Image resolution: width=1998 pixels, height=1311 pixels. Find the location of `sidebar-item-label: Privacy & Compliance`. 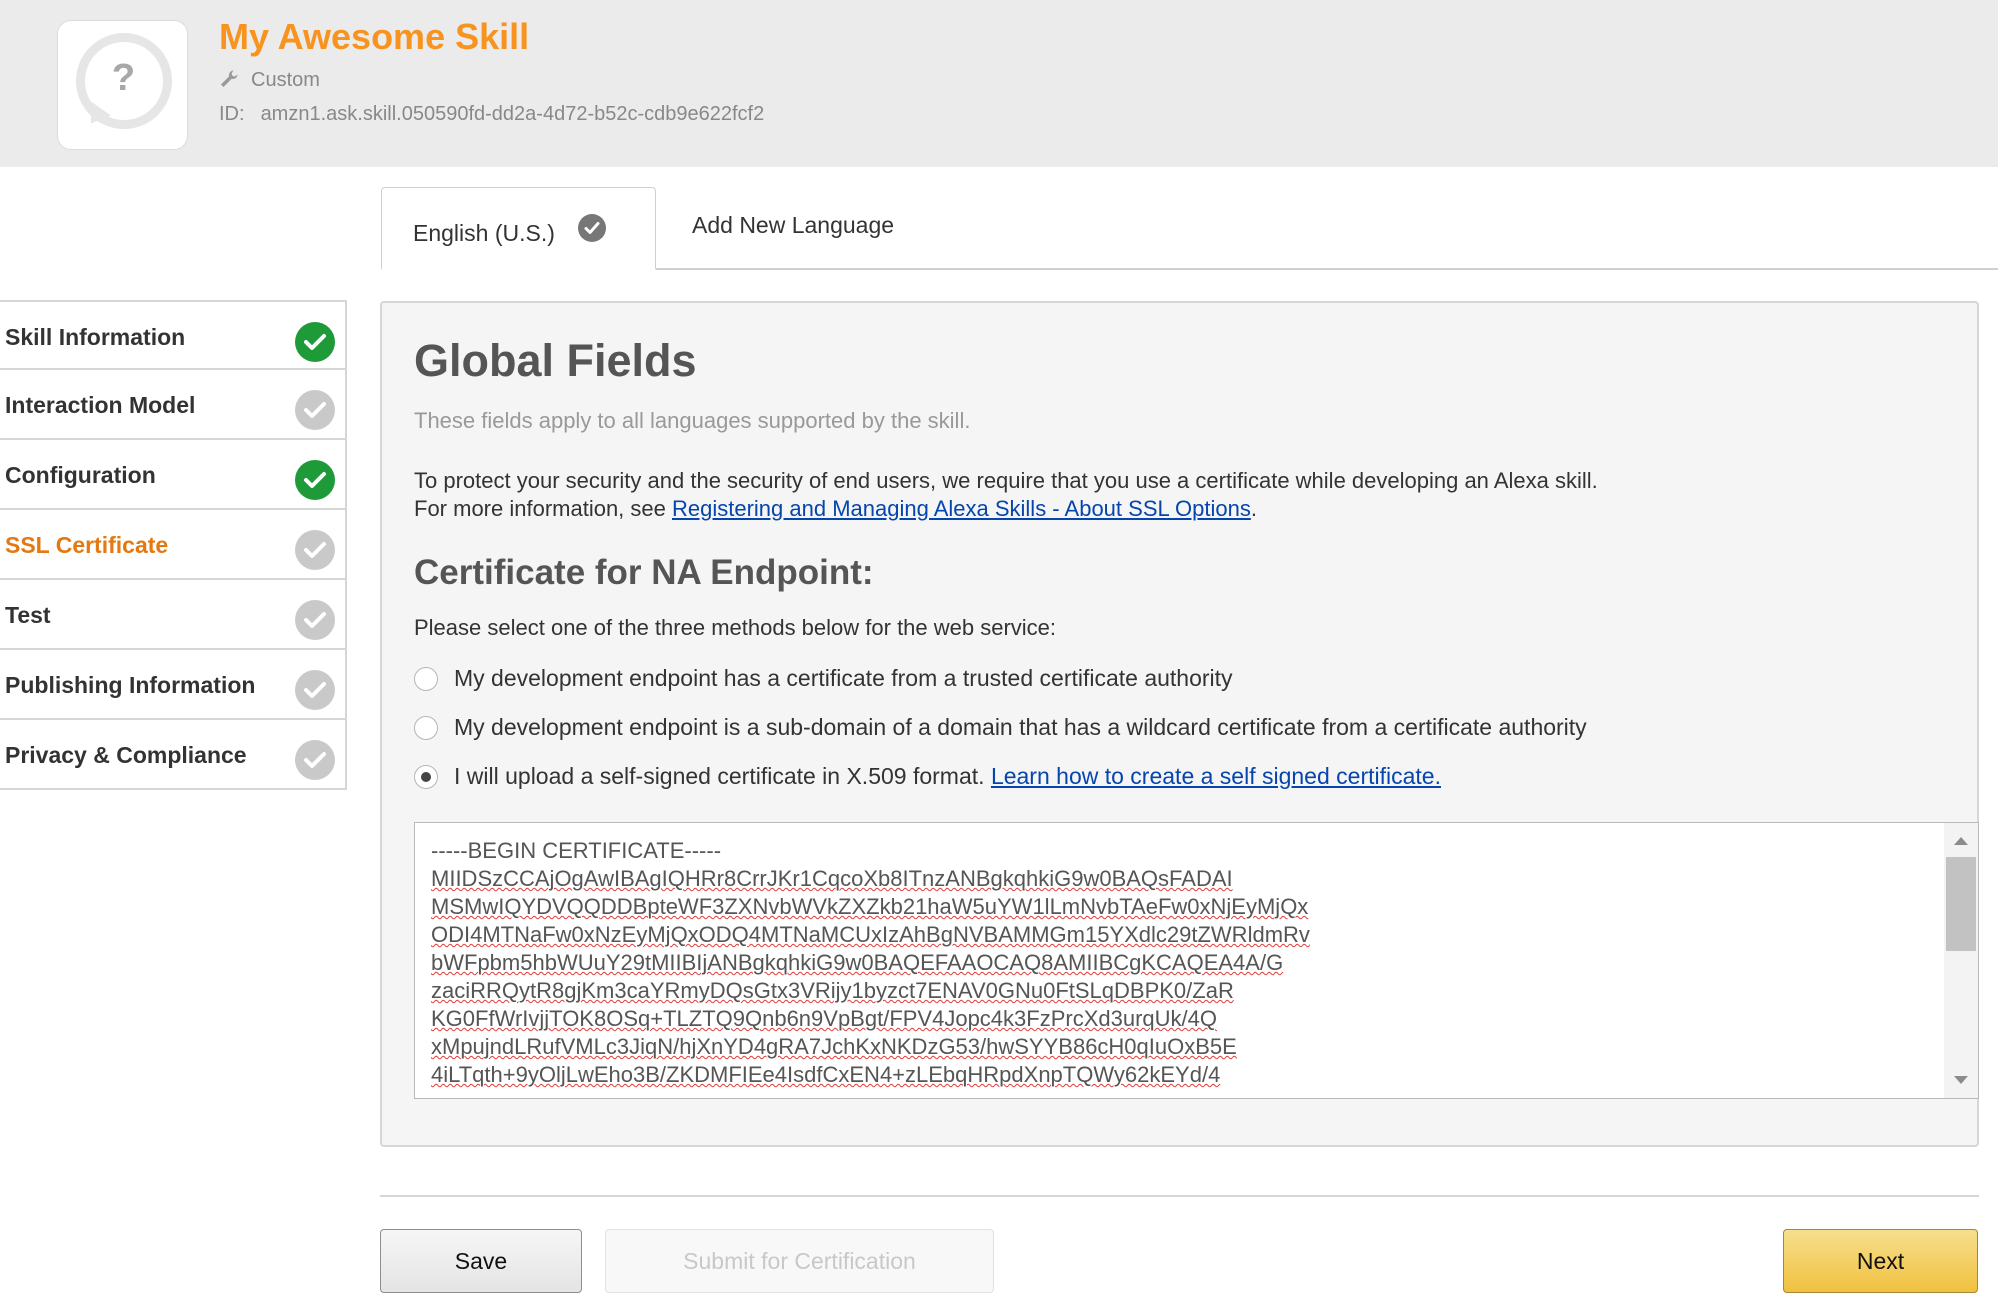

sidebar-item-label: Privacy & Compliance is located at coordinates (126, 755).